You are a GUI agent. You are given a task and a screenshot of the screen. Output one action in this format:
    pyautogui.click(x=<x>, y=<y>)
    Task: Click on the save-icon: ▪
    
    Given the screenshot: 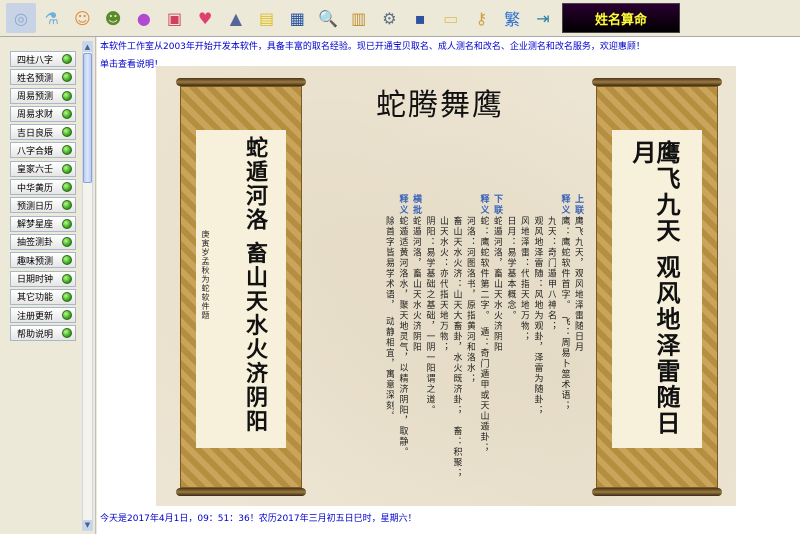 What is the action you would take?
    pyautogui.click(x=420, y=18)
    